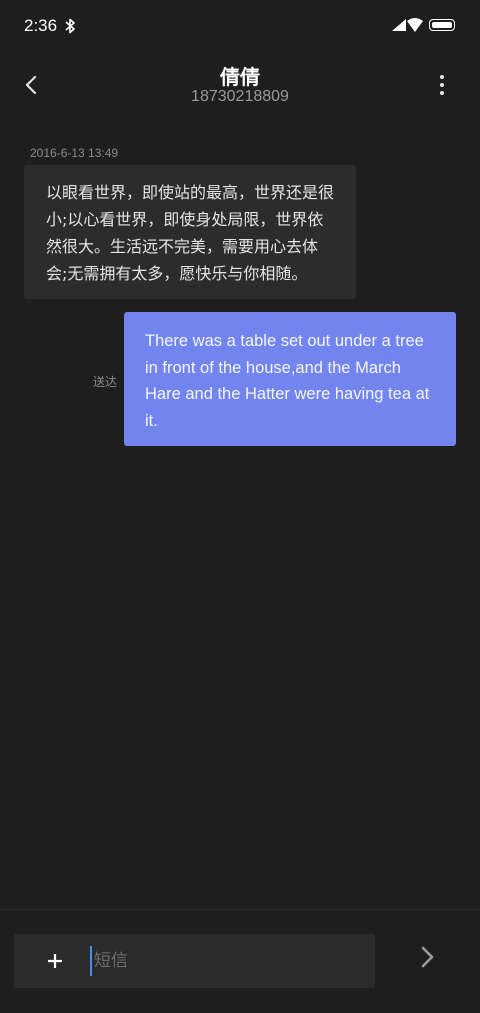 The height and width of the screenshot is (1013, 480). Describe the element at coordinates (41, 25) in the screenshot. I see `status-time: 2:36` at that location.